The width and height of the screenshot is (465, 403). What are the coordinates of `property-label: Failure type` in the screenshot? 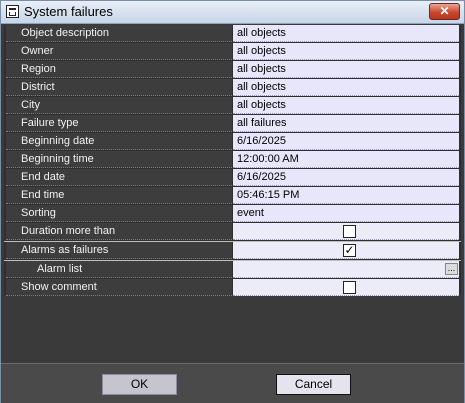 It's located at (119, 123).